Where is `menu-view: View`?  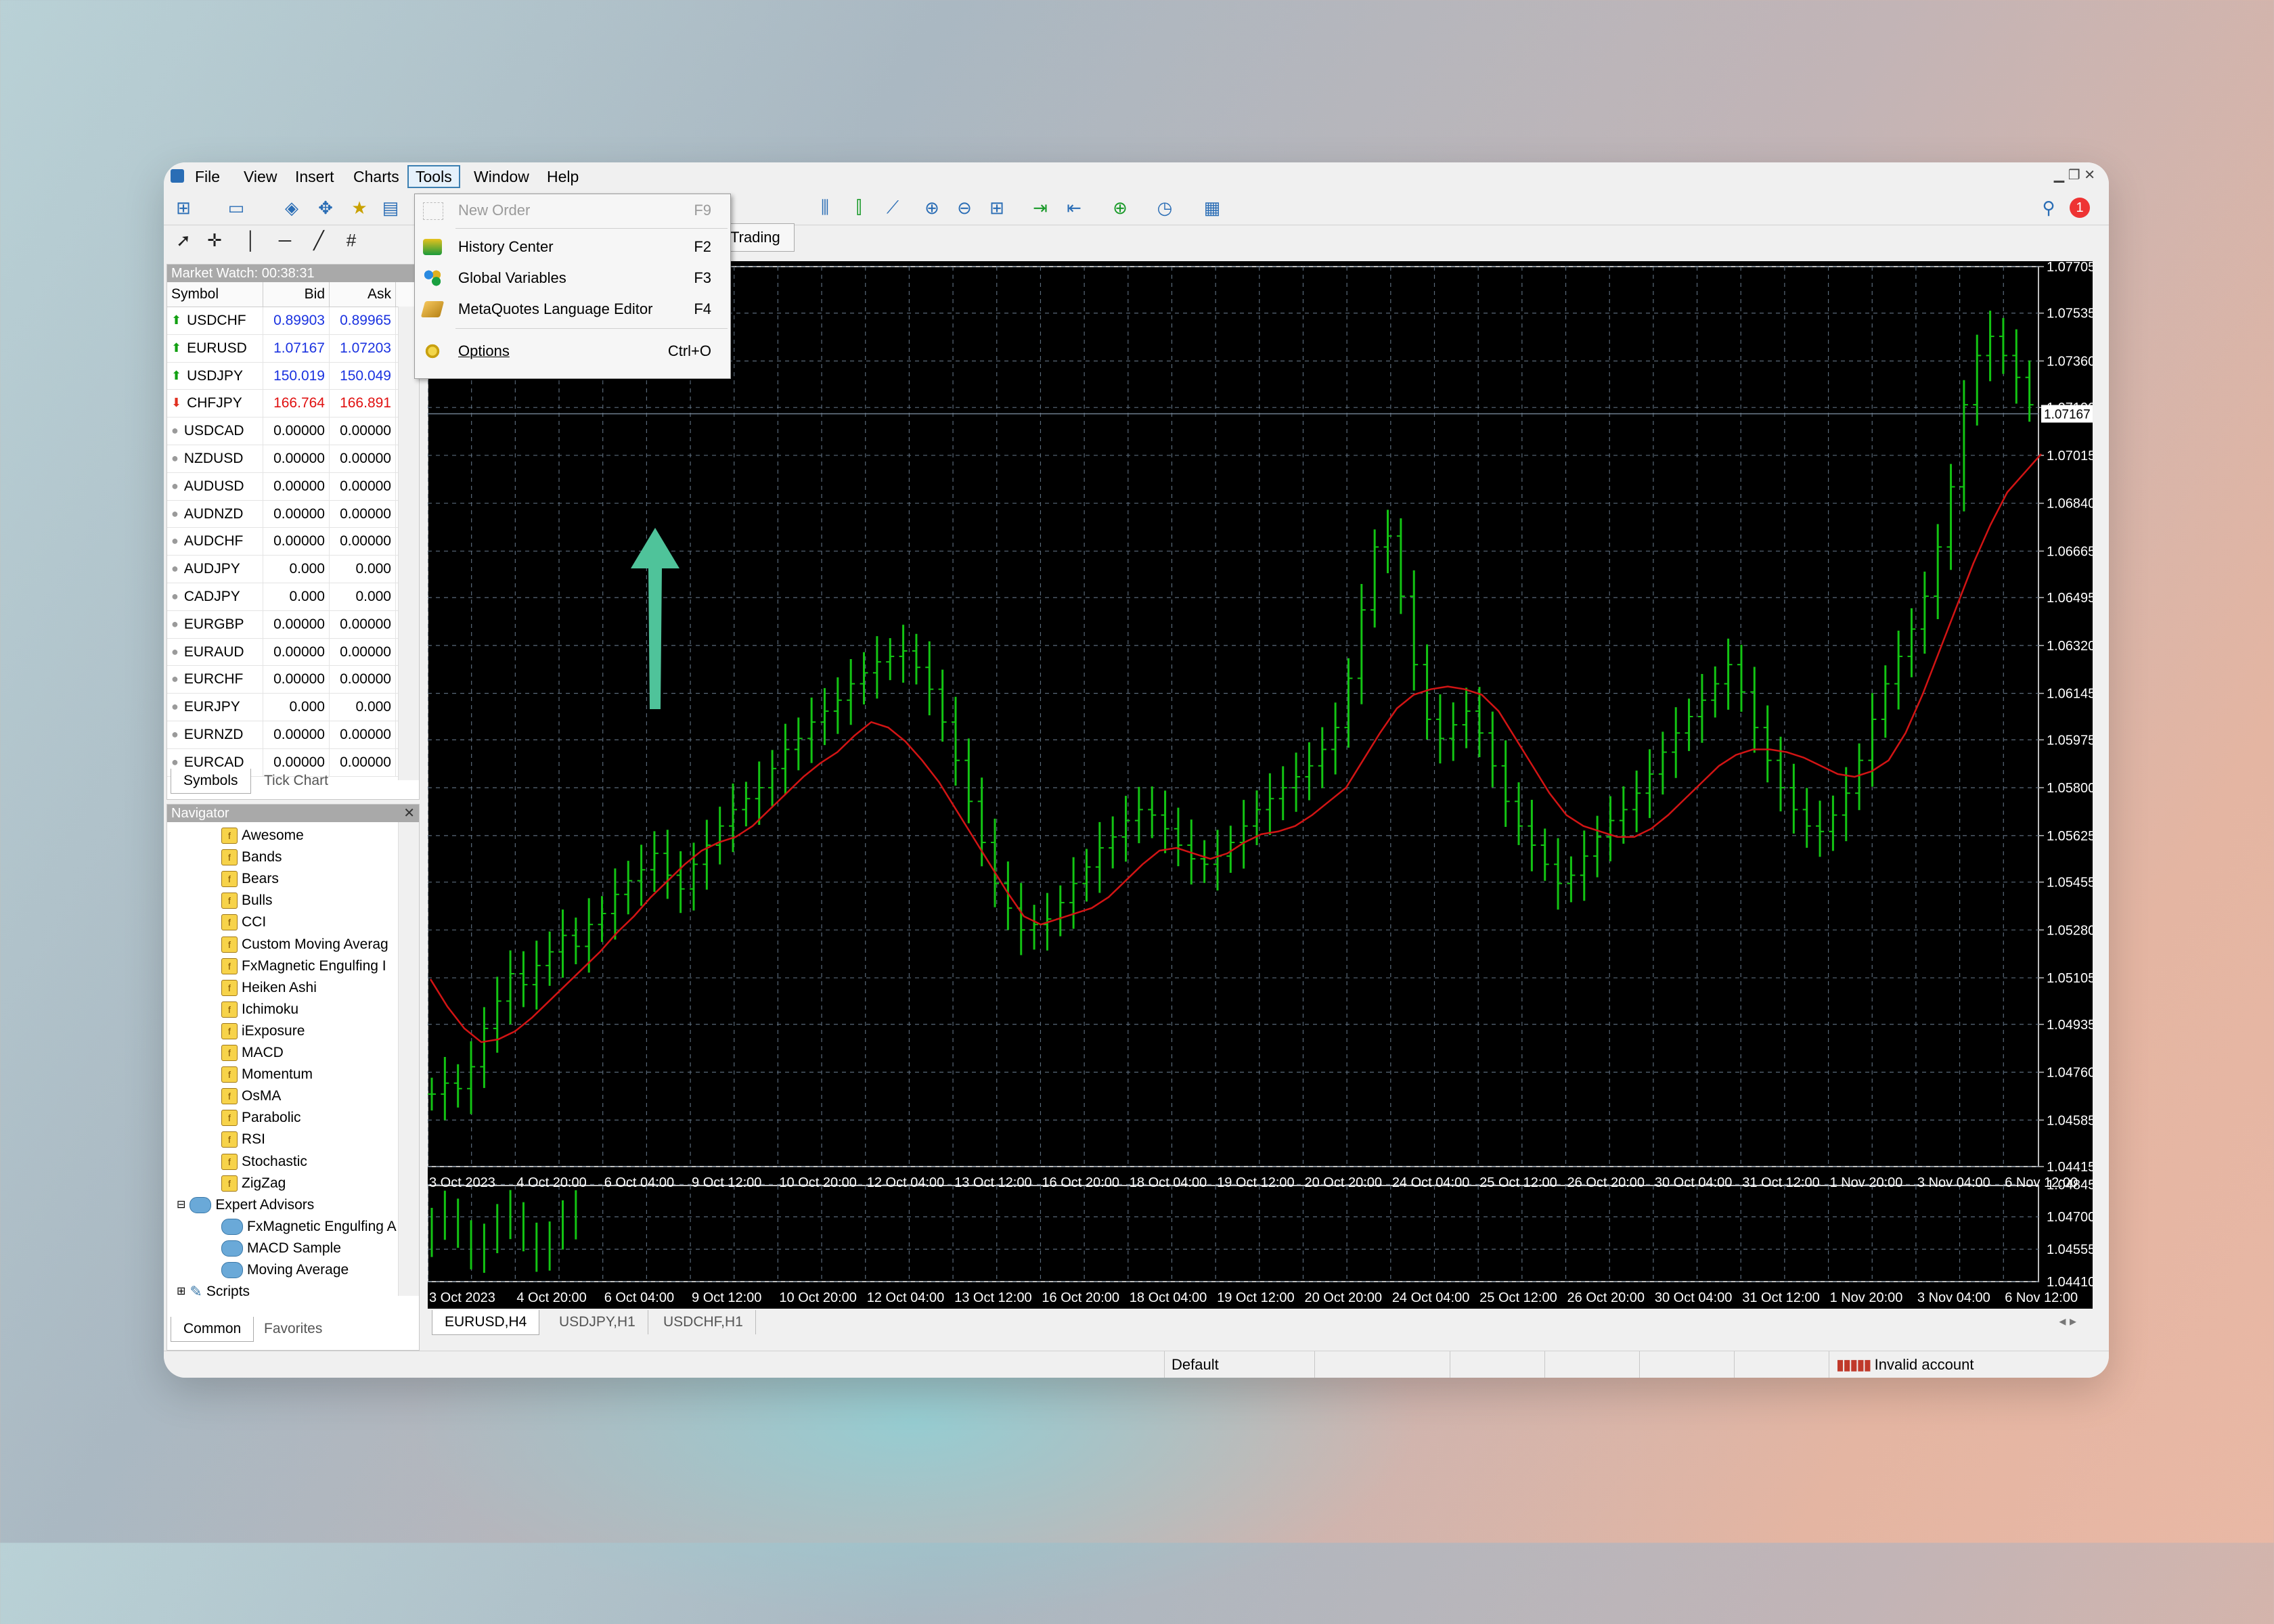 menu-view: View is located at coordinates (260, 176).